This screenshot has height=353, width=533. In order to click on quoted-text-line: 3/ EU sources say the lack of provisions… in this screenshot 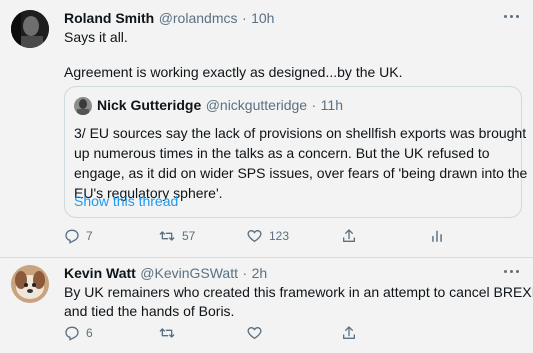, I will do `click(300, 133)`.